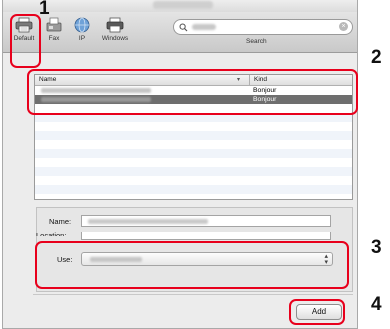 This screenshot has width=390, height=329. What do you see at coordinates (376, 57) in the screenshot?
I see `step-2-number: 2` at bounding box center [376, 57].